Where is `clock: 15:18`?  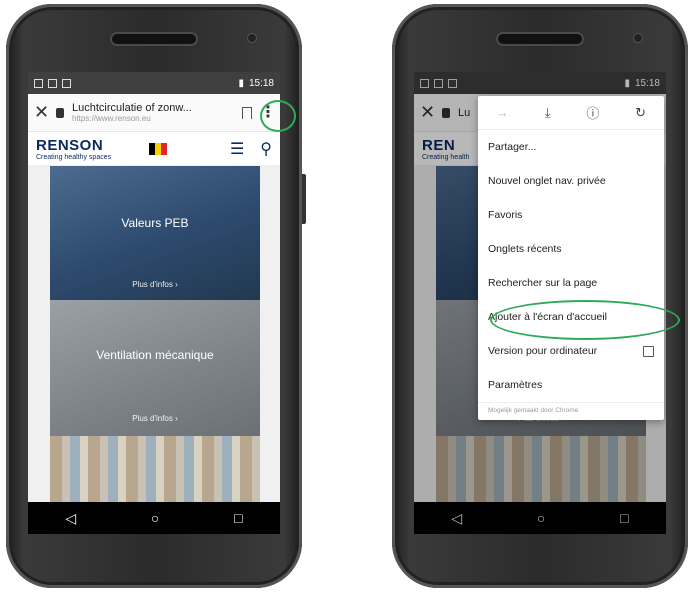 clock: 15:18 is located at coordinates (261, 83).